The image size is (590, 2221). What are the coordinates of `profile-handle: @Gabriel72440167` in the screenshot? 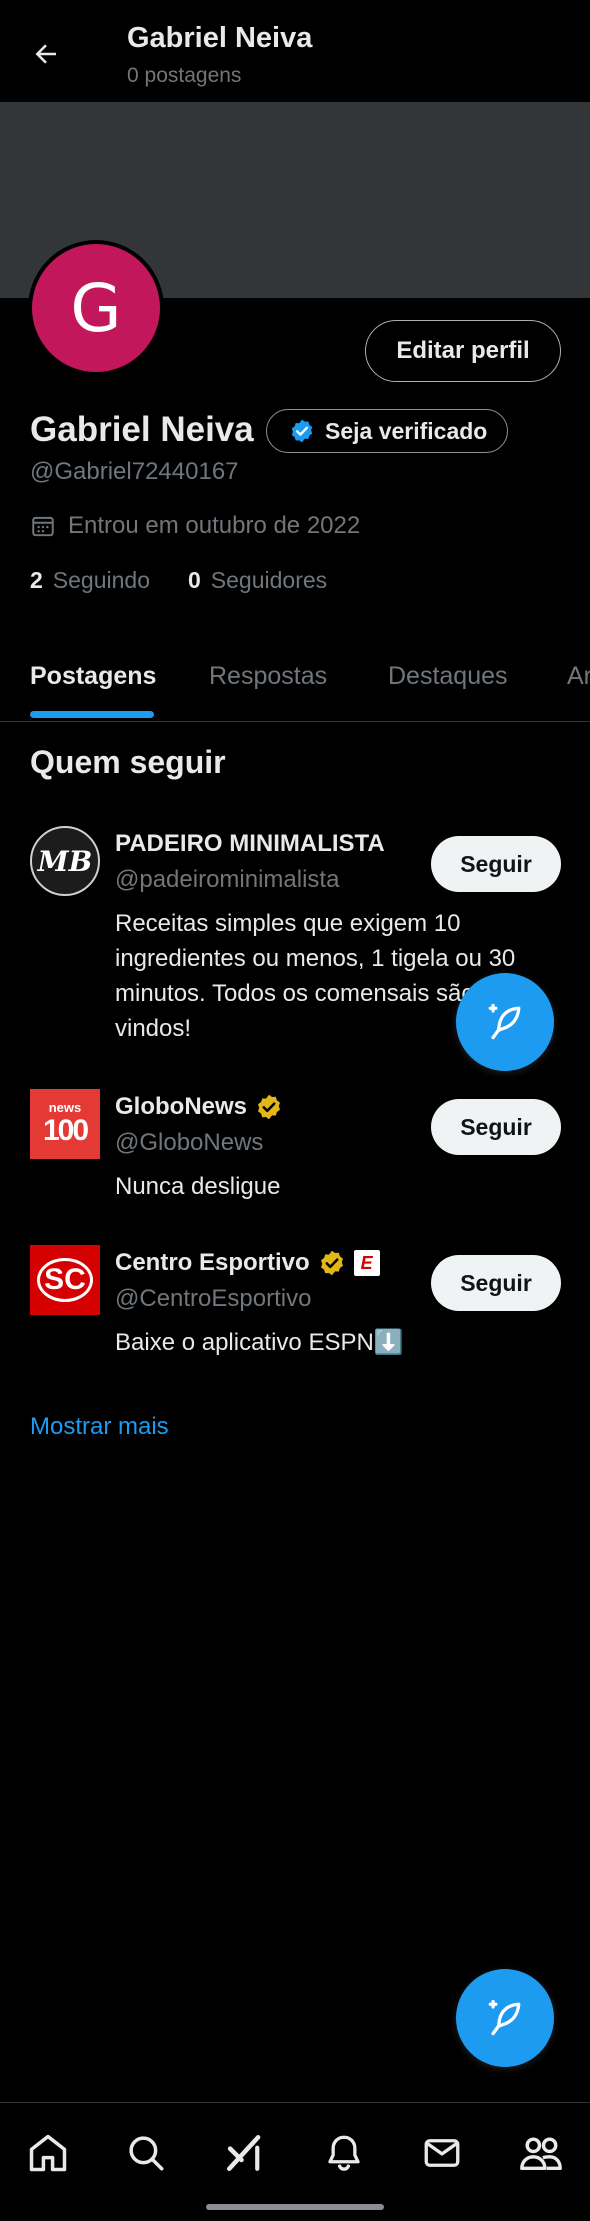 It's located at (134, 471).